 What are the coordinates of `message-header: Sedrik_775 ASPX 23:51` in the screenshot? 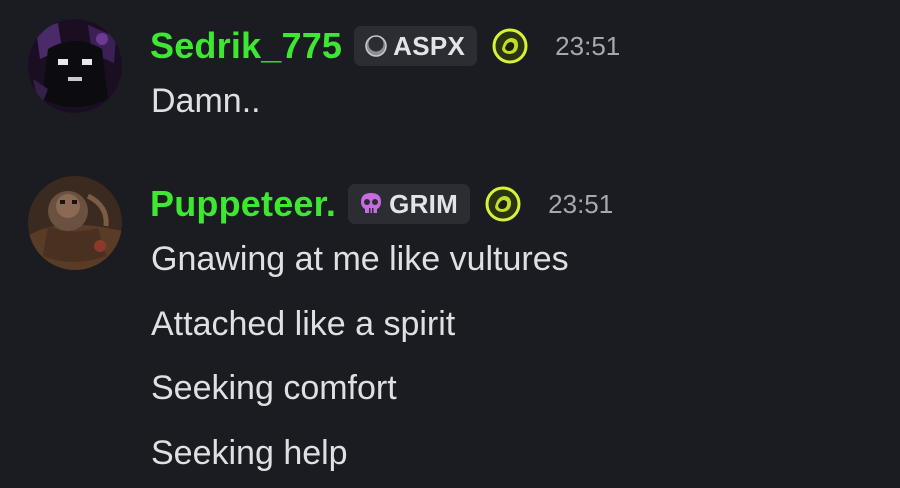 It's located at (385, 46).